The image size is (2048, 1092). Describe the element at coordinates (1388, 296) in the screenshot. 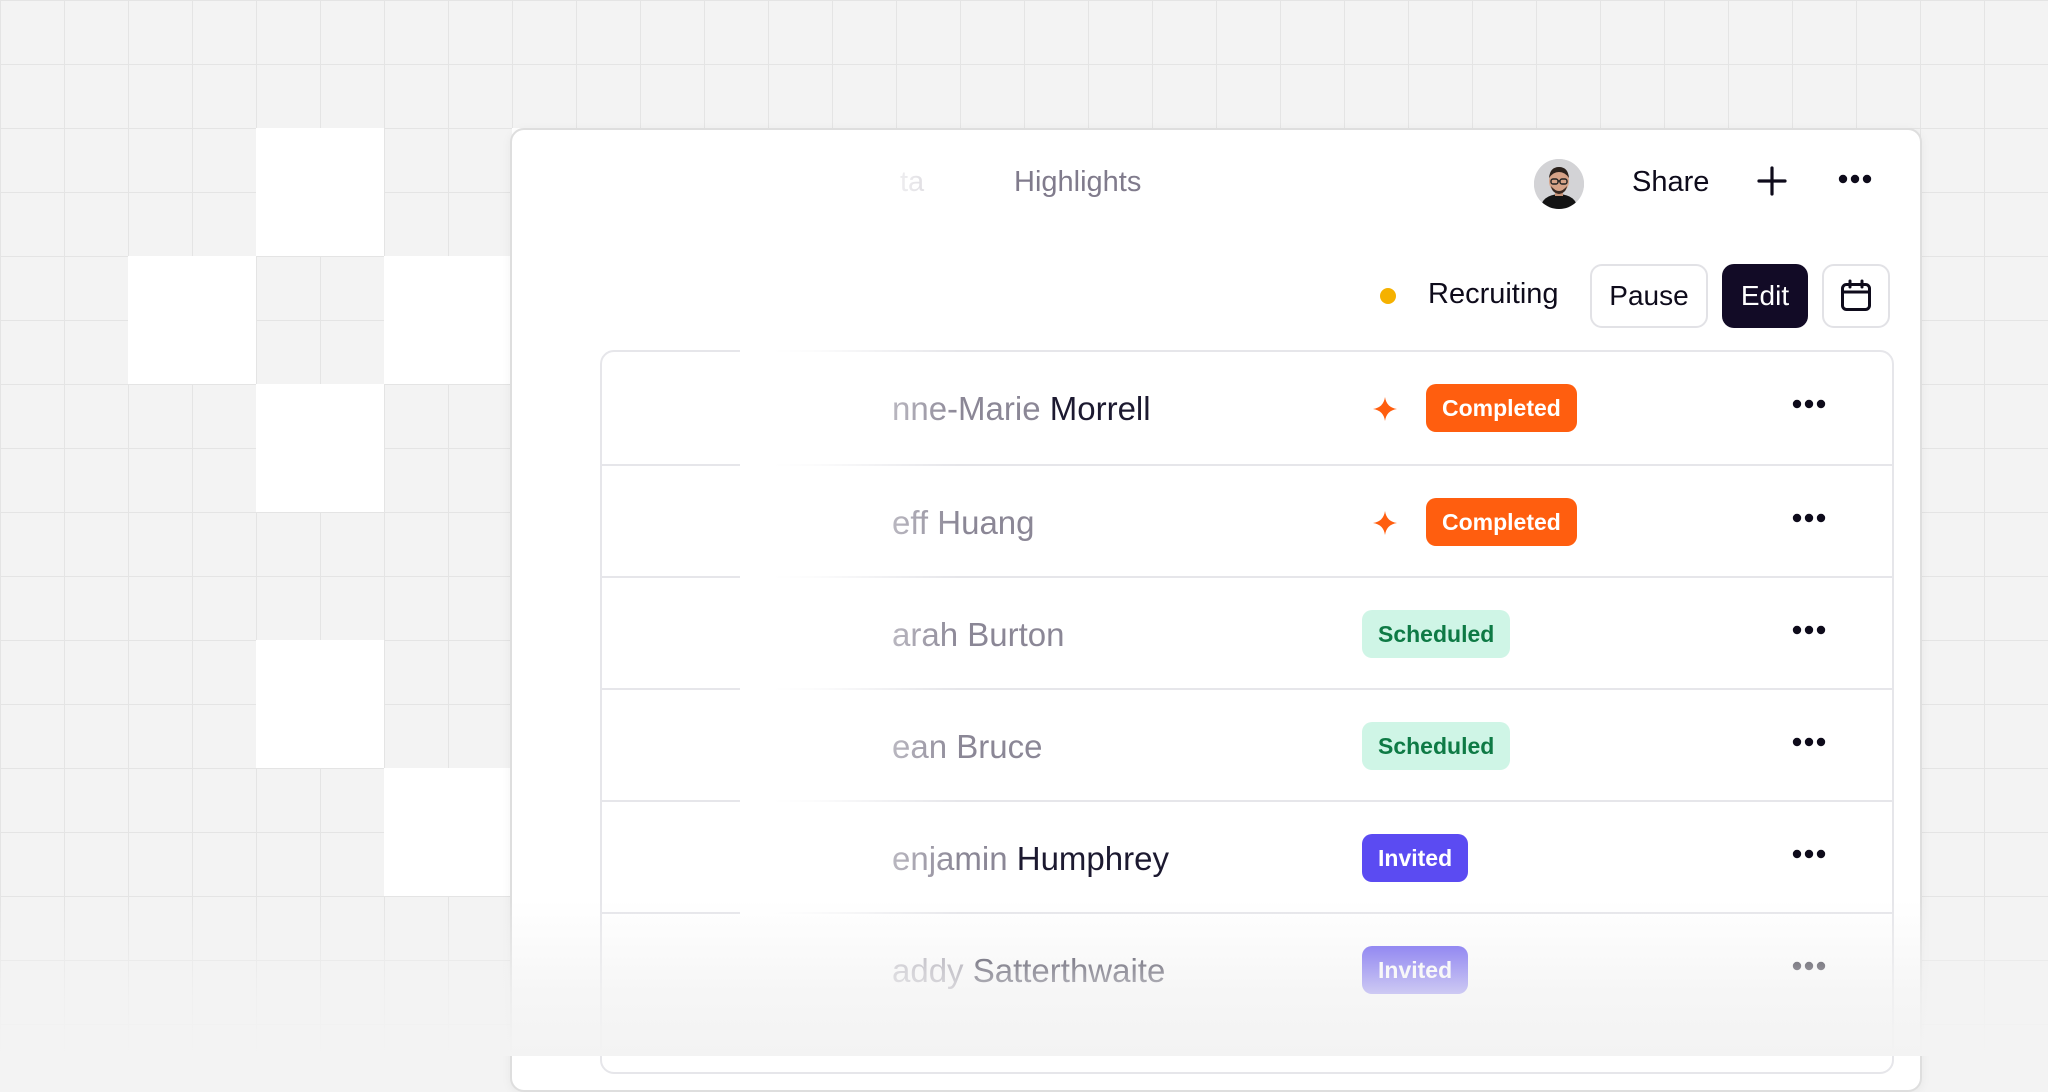

I see `status-dot` at that location.